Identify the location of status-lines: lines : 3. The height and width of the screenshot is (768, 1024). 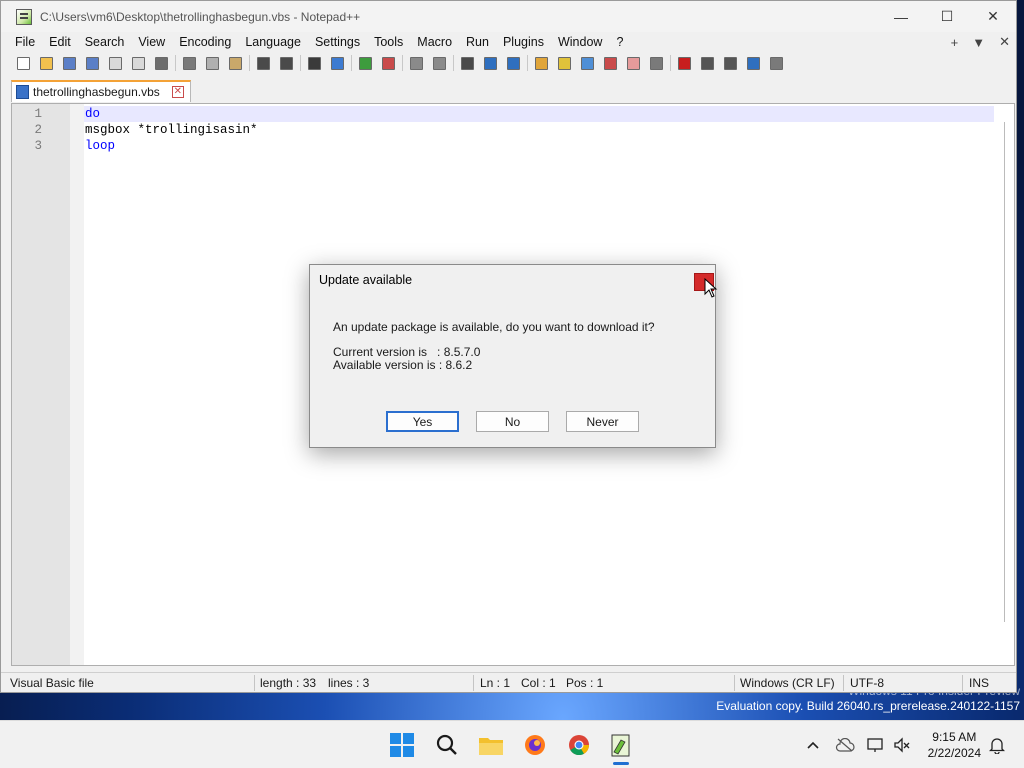
(349, 683).